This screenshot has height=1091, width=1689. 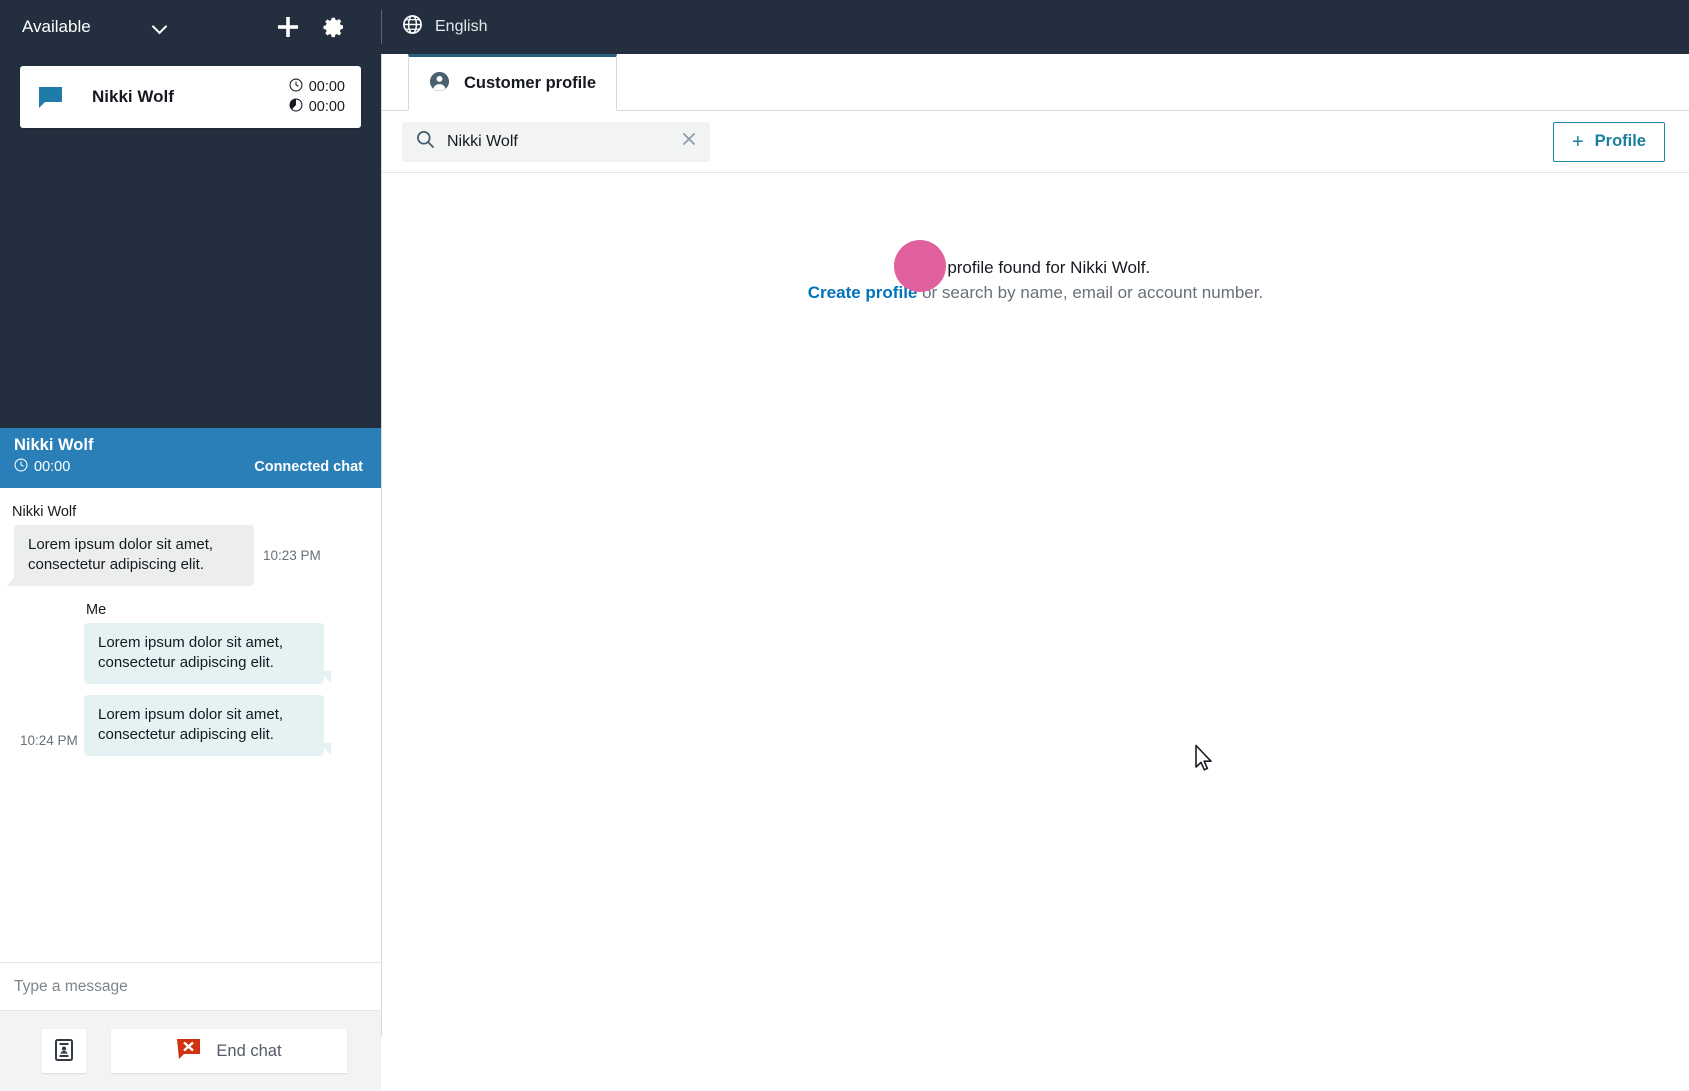 What do you see at coordinates (184, 986) in the screenshot?
I see `message-input` at bounding box center [184, 986].